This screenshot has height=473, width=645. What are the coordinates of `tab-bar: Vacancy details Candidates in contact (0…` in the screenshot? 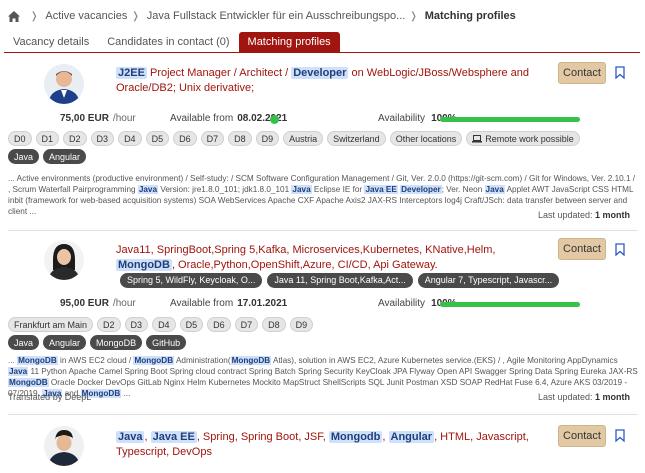 It's located at (322, 42).